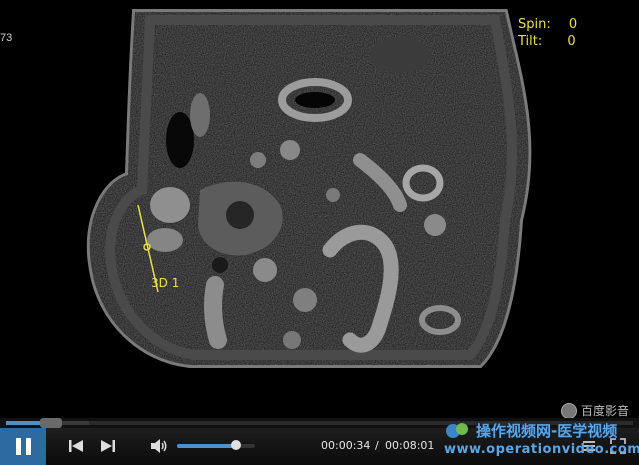 This screenshot has width=639, height=465. I want to click on spin-readout: Spin: 0, so click(547, 24).